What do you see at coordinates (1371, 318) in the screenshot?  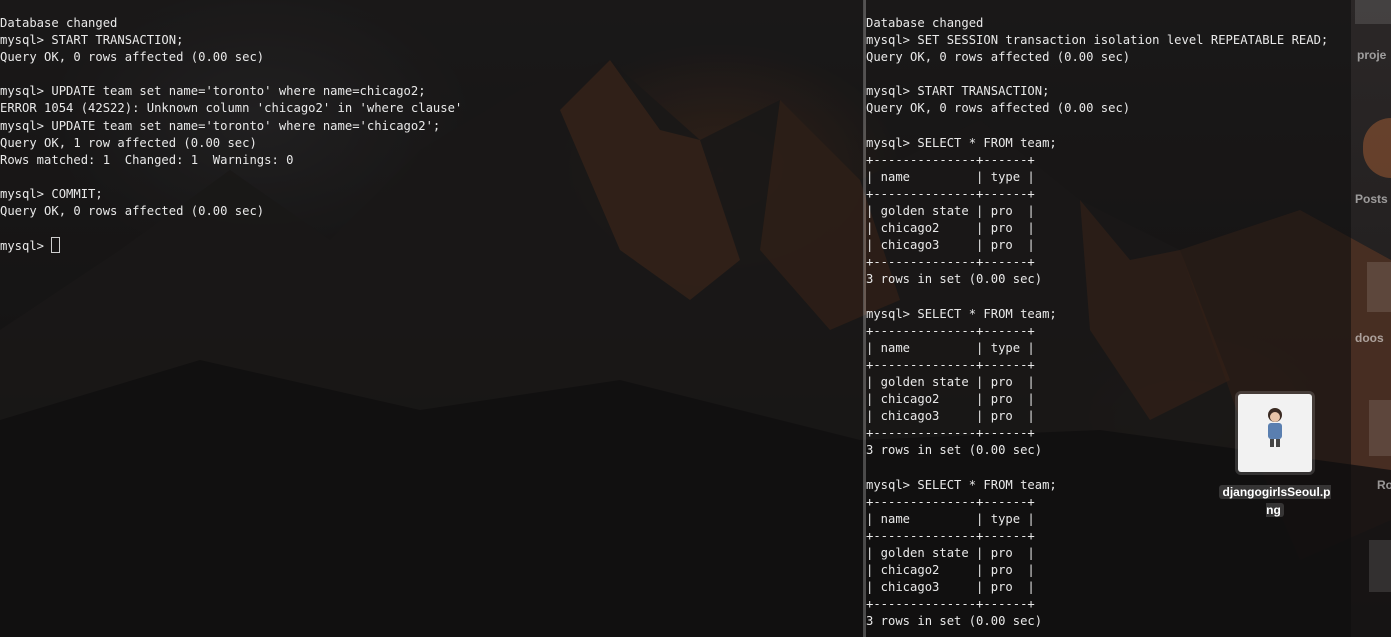 I see `desktop-icon-strip` at bounding box center [1371, 318].